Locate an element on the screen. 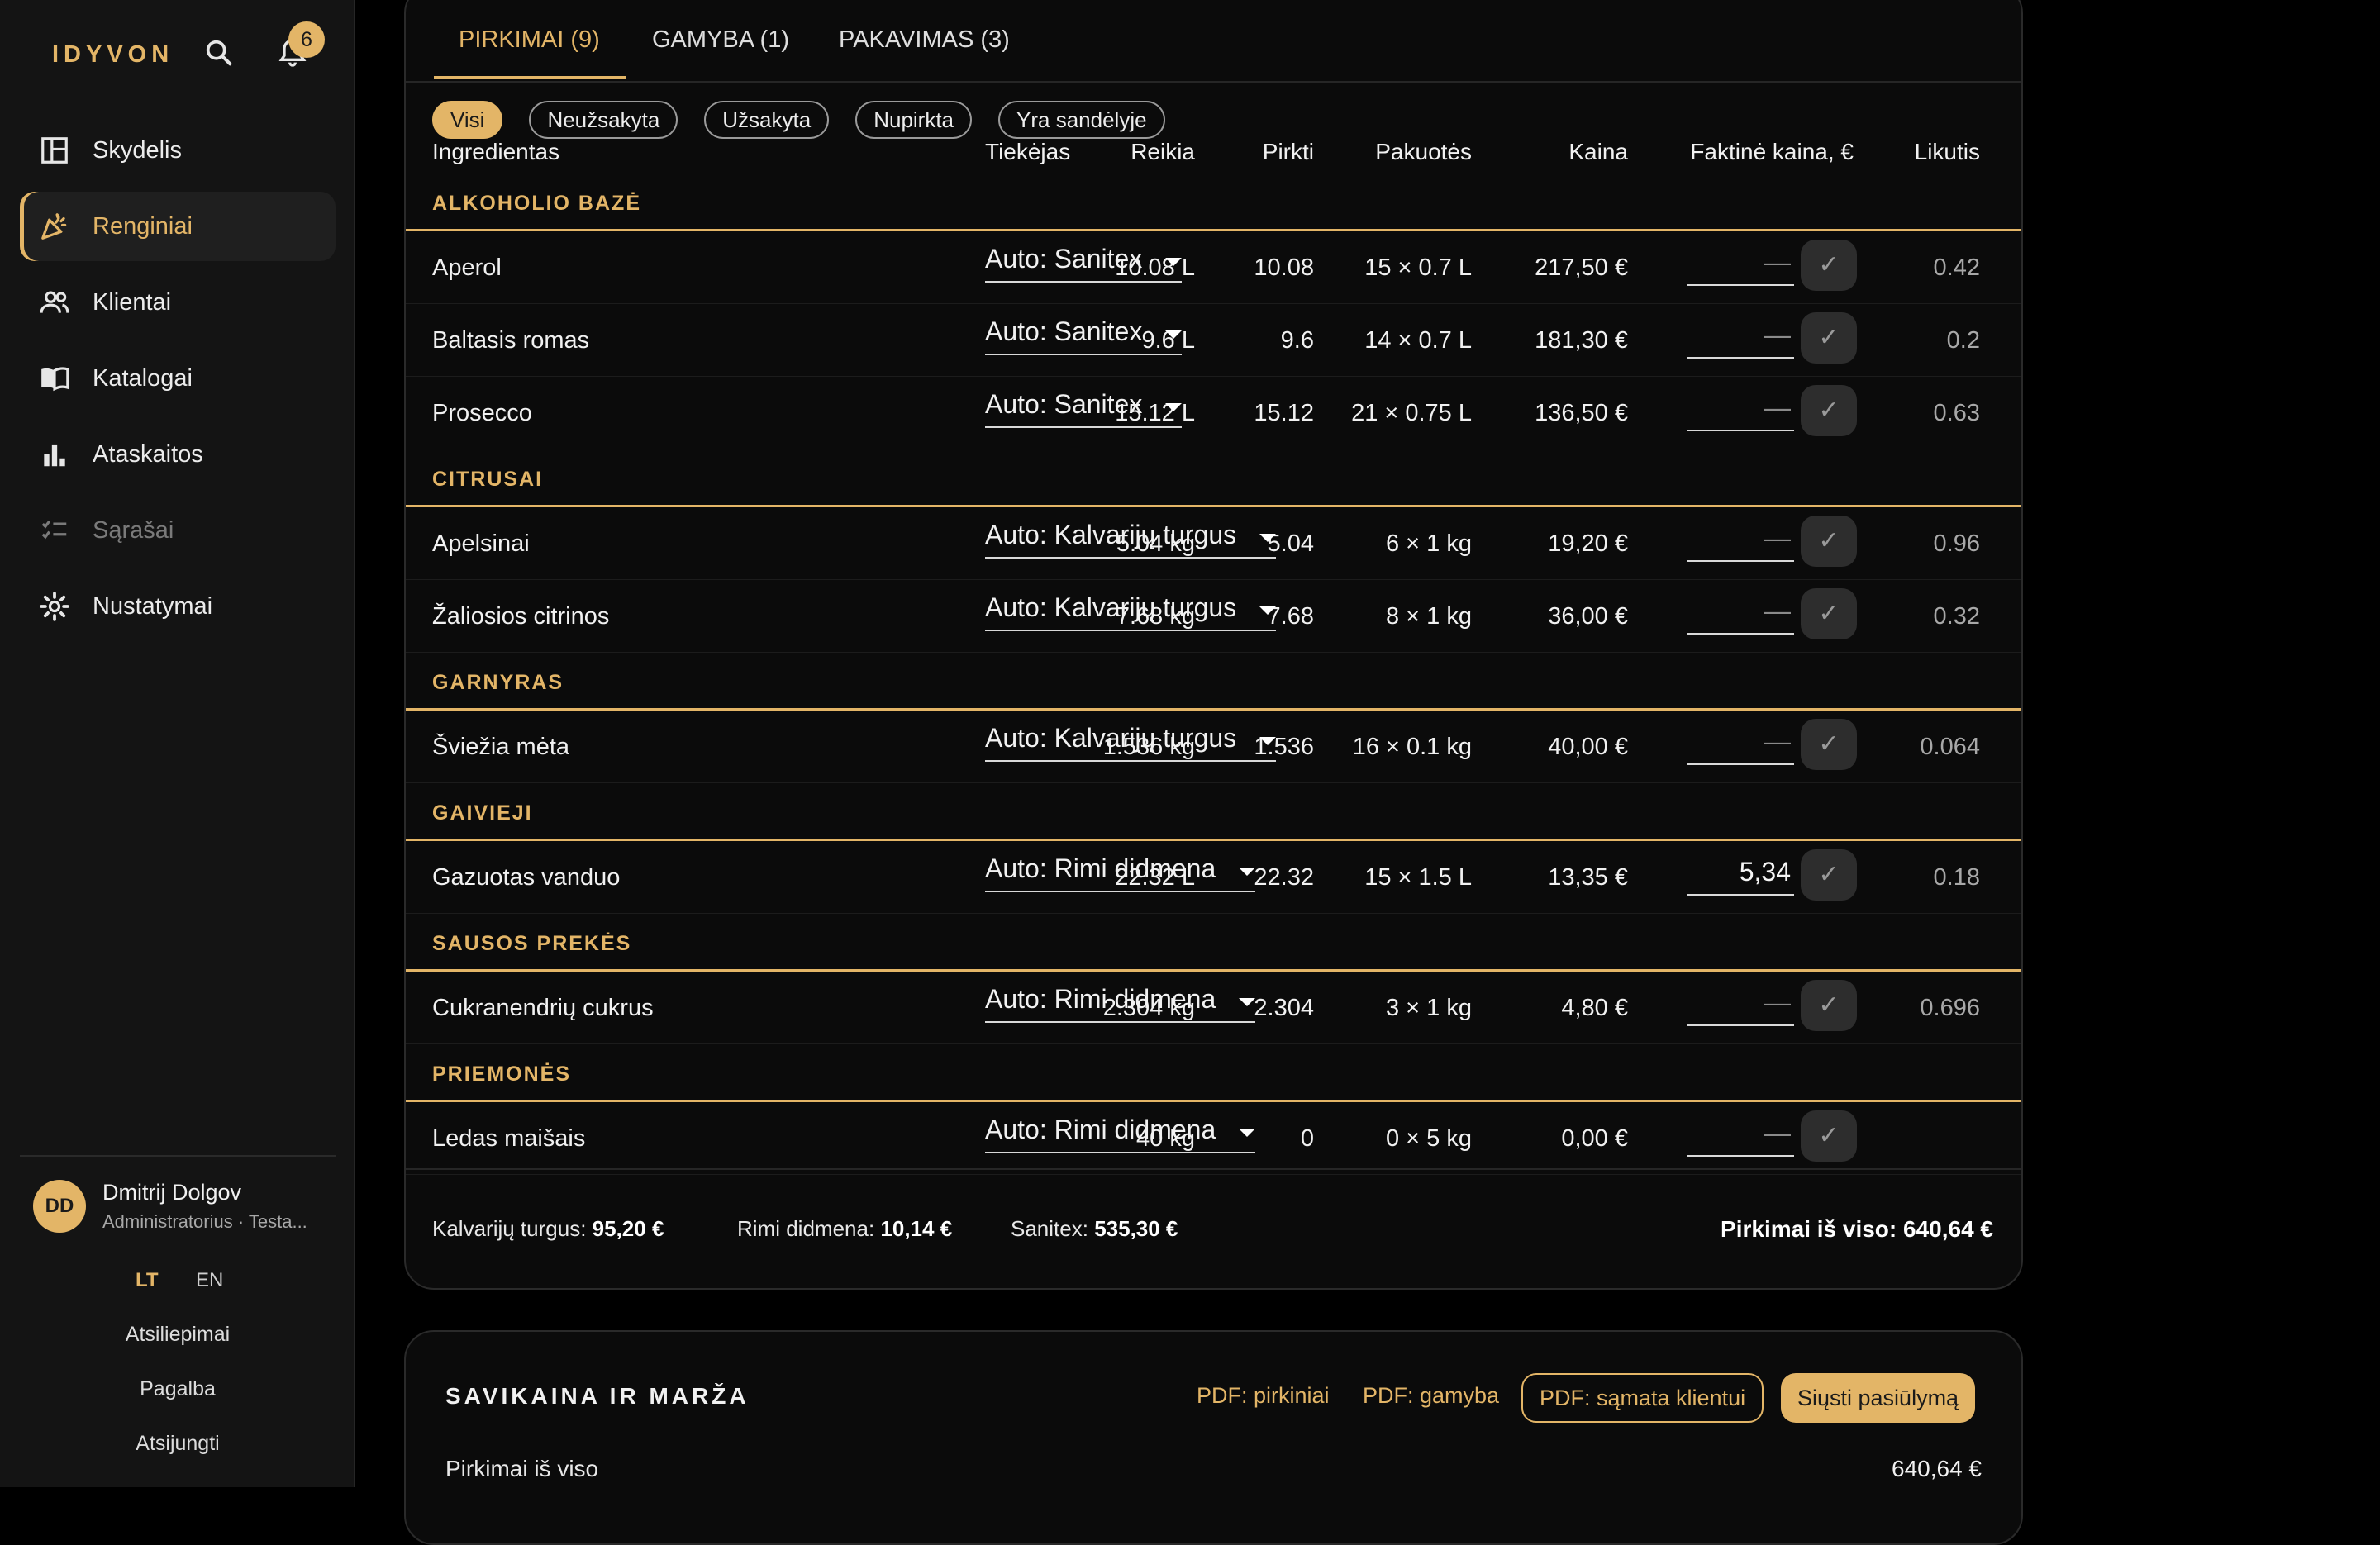 The width and height of the screenshot is (2380, 1545). sidebar-item-nustatymai: Nustatymai is located at coordinates (178, 606).